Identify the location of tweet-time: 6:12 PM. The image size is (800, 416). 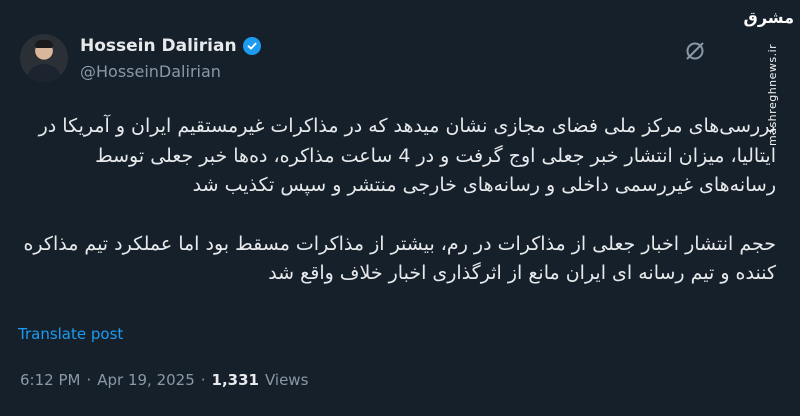
(50, 380).